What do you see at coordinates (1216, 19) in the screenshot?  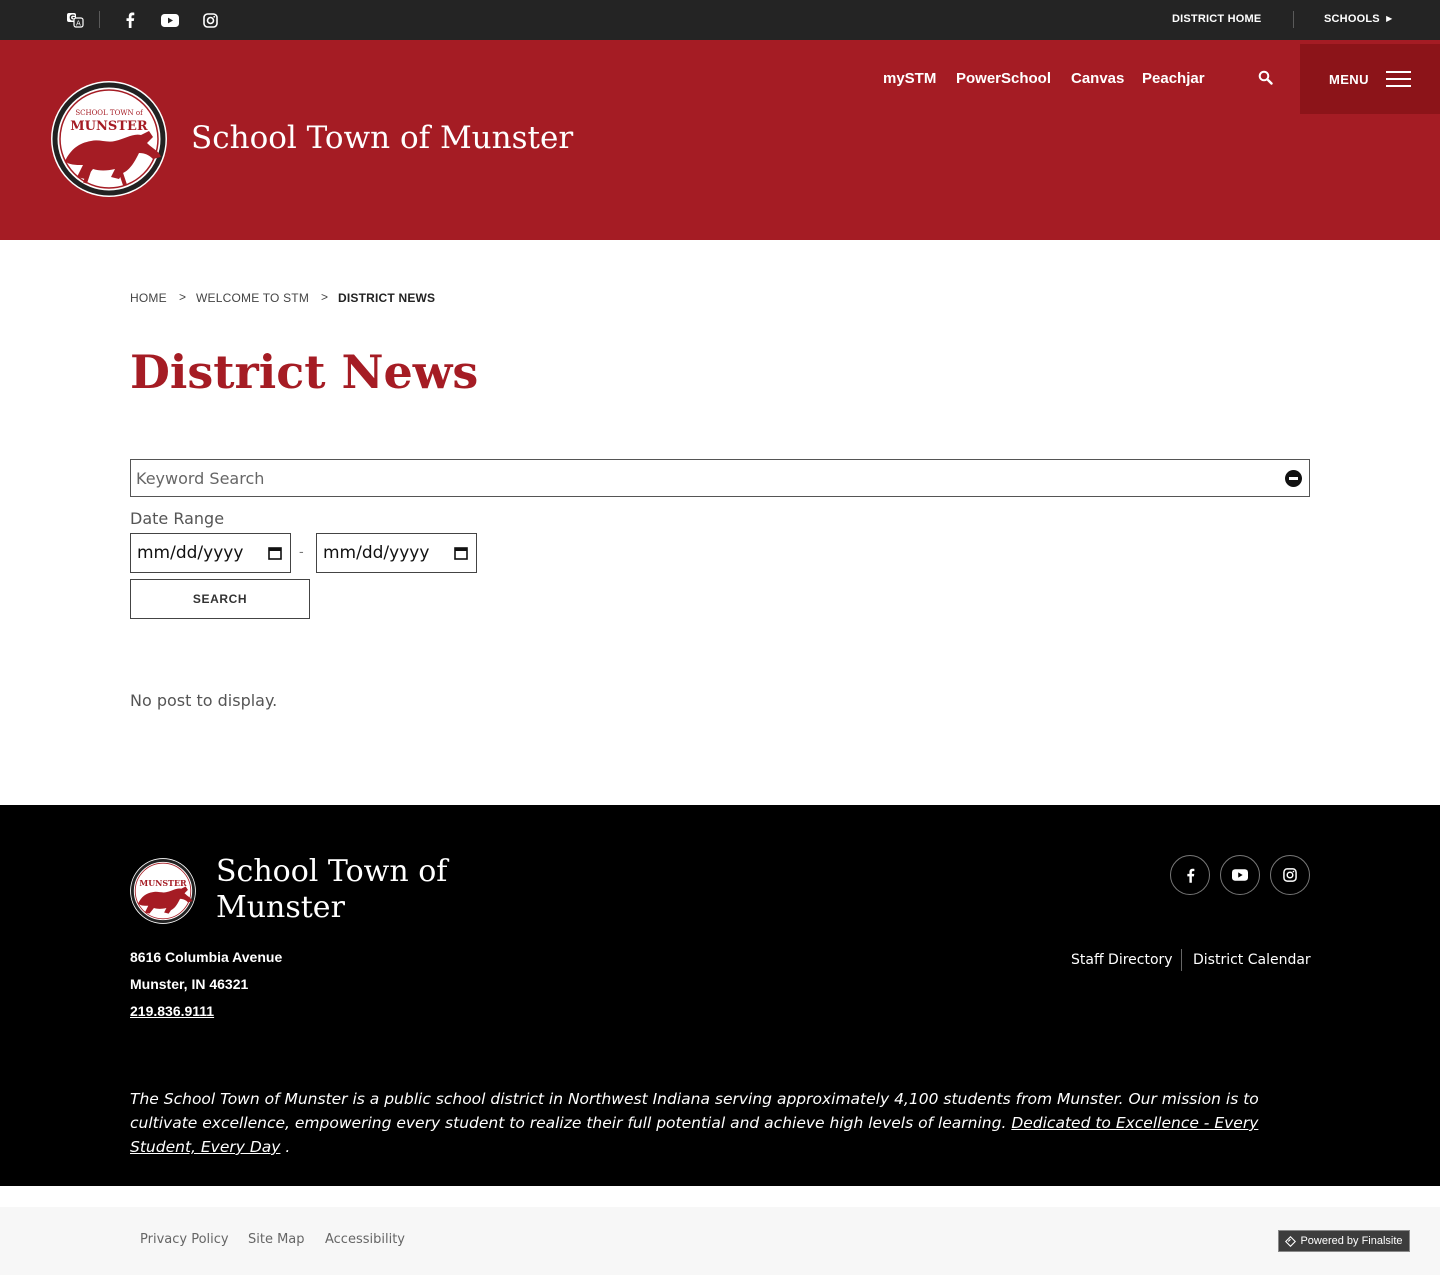 I see `district-home-link: DISTRICT HOME` at bounding box center [1216, 19].